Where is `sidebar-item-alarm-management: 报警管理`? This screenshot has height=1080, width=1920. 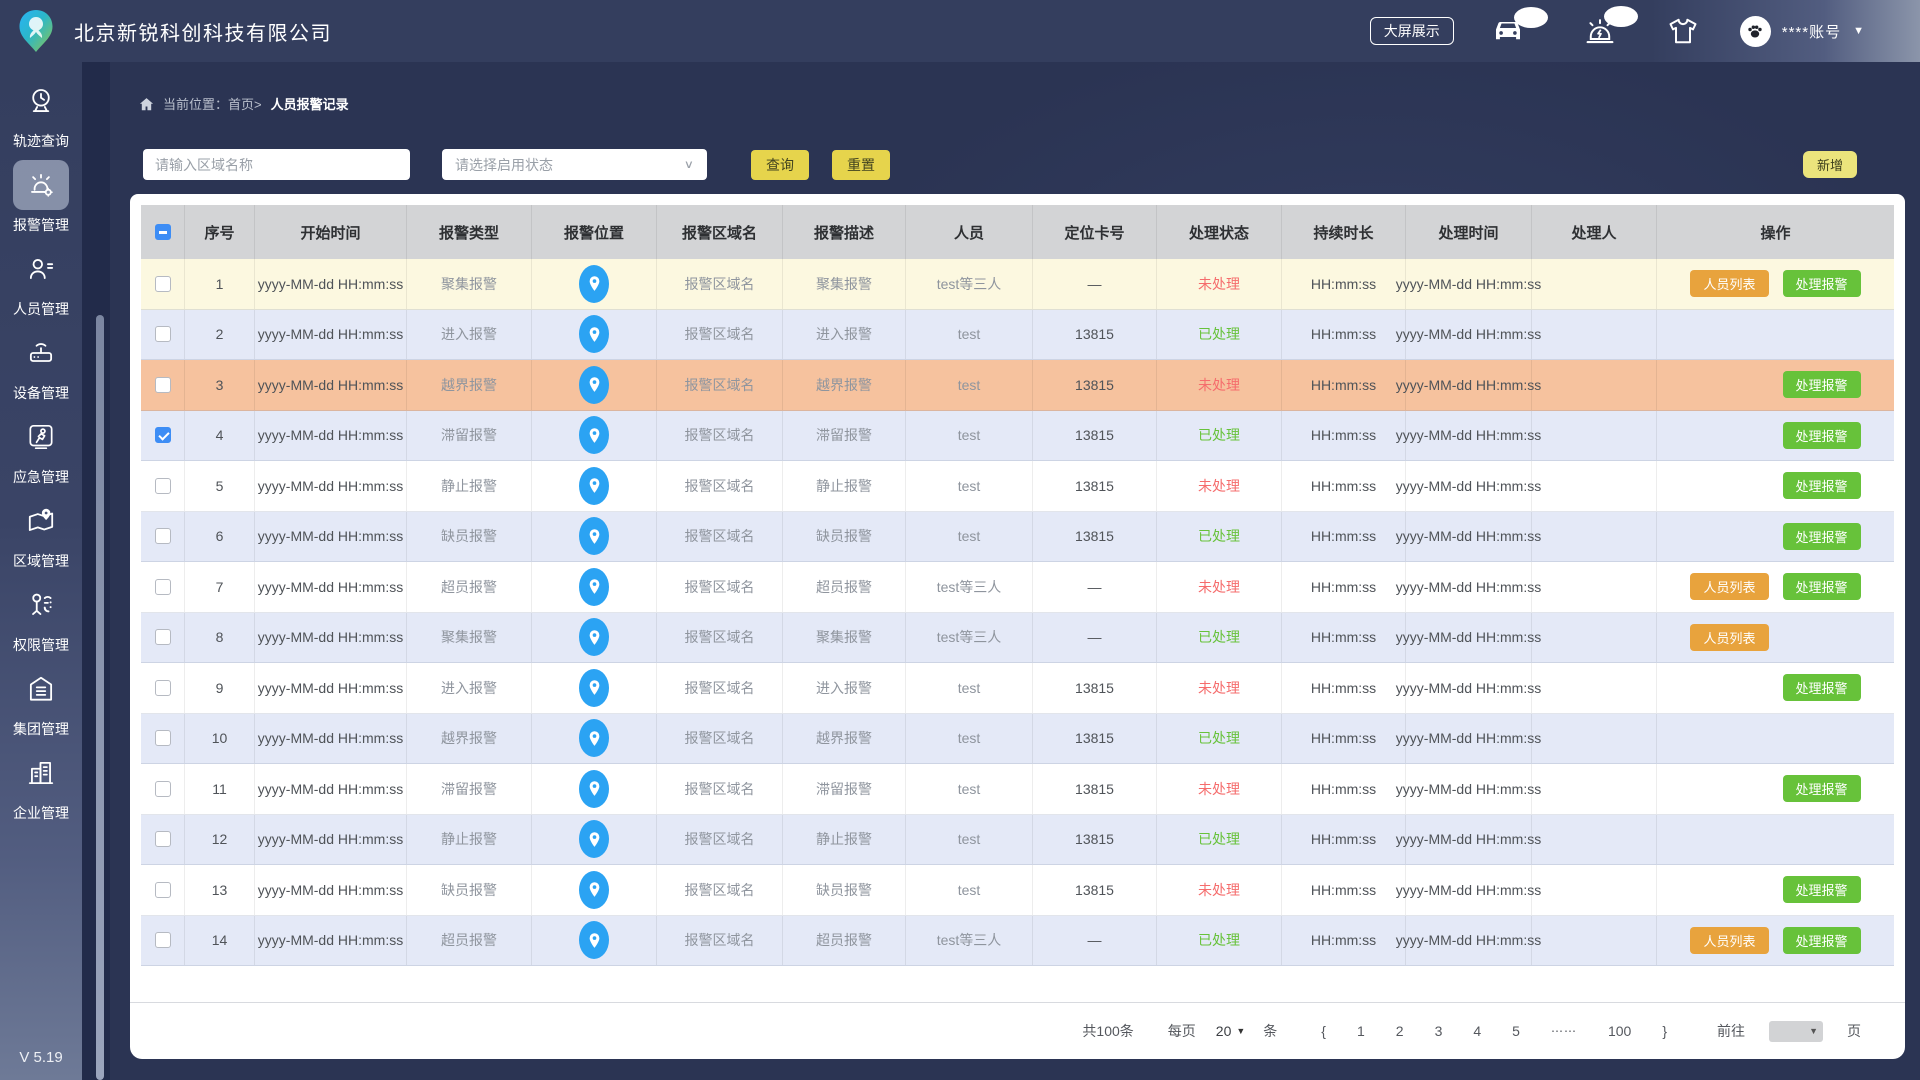
sidebar-item-alarm-management: 报警管理 is located at coordinates (41, 202).